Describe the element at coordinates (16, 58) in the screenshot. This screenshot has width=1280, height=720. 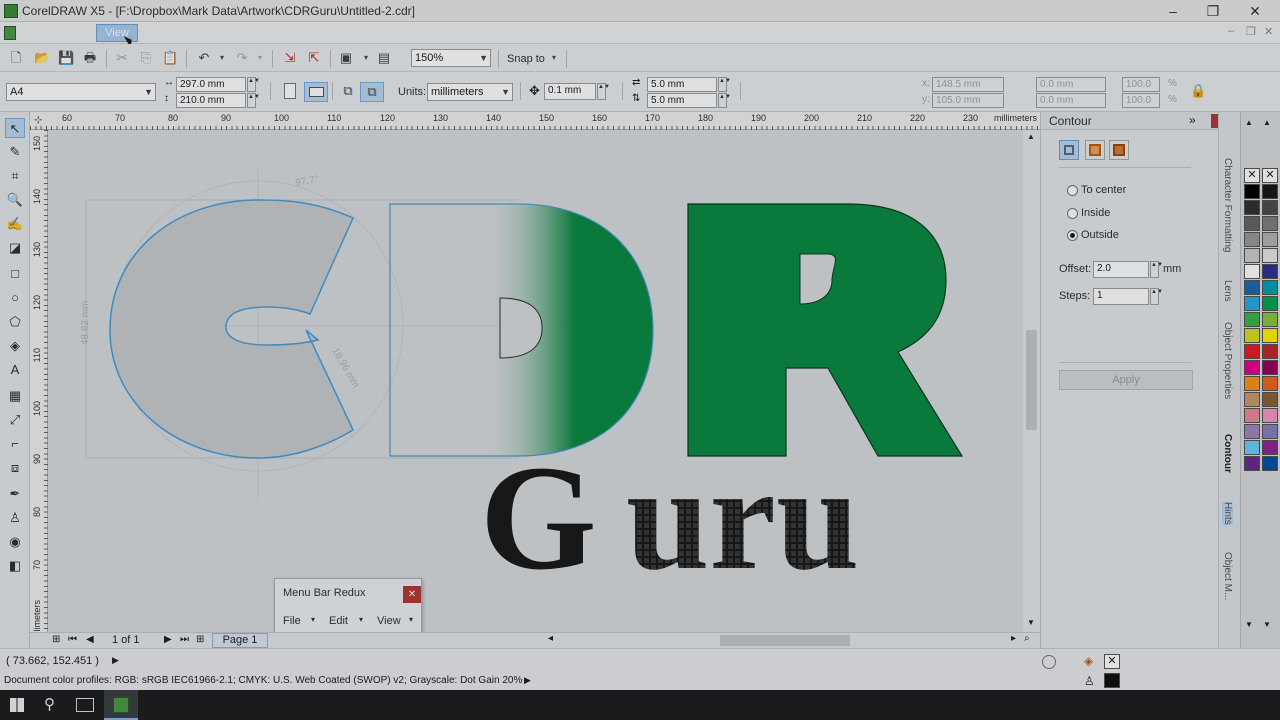
I see `new-document-icon: 🗋` at that location.